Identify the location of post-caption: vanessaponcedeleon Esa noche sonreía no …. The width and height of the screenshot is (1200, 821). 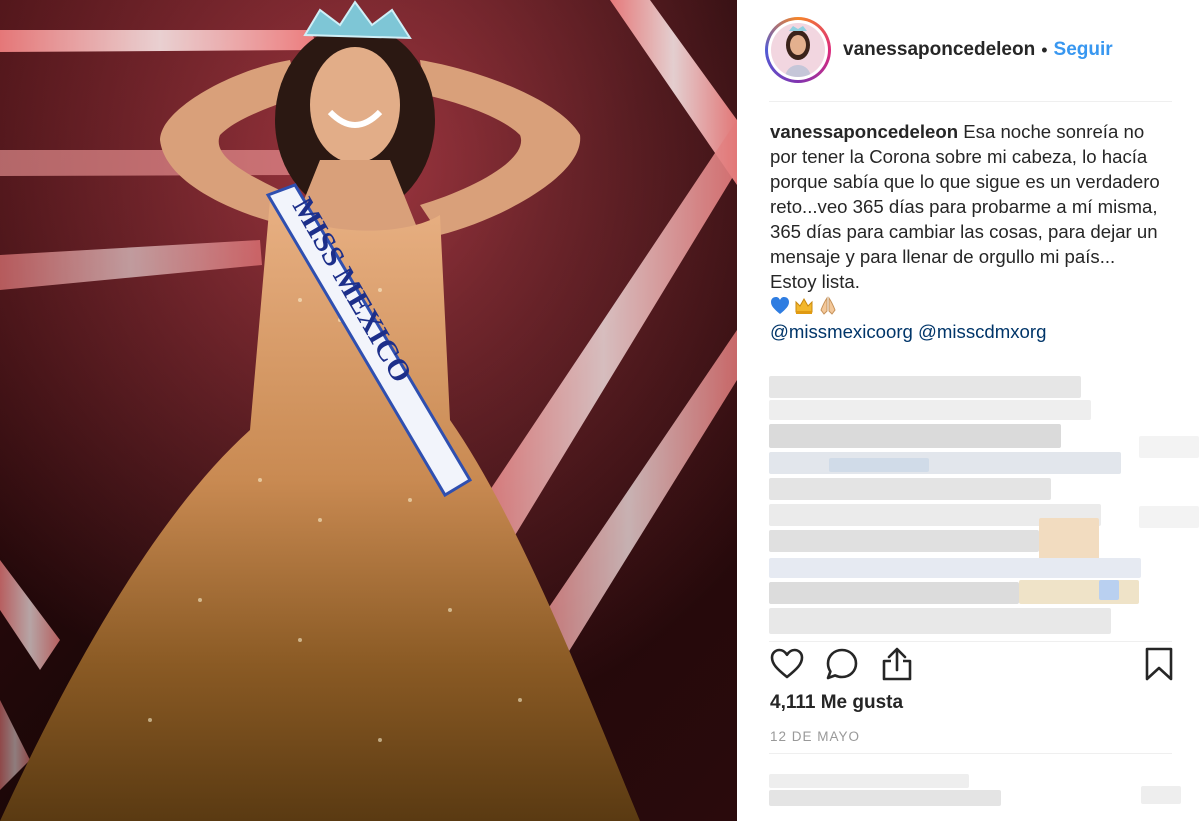
(970, 231).